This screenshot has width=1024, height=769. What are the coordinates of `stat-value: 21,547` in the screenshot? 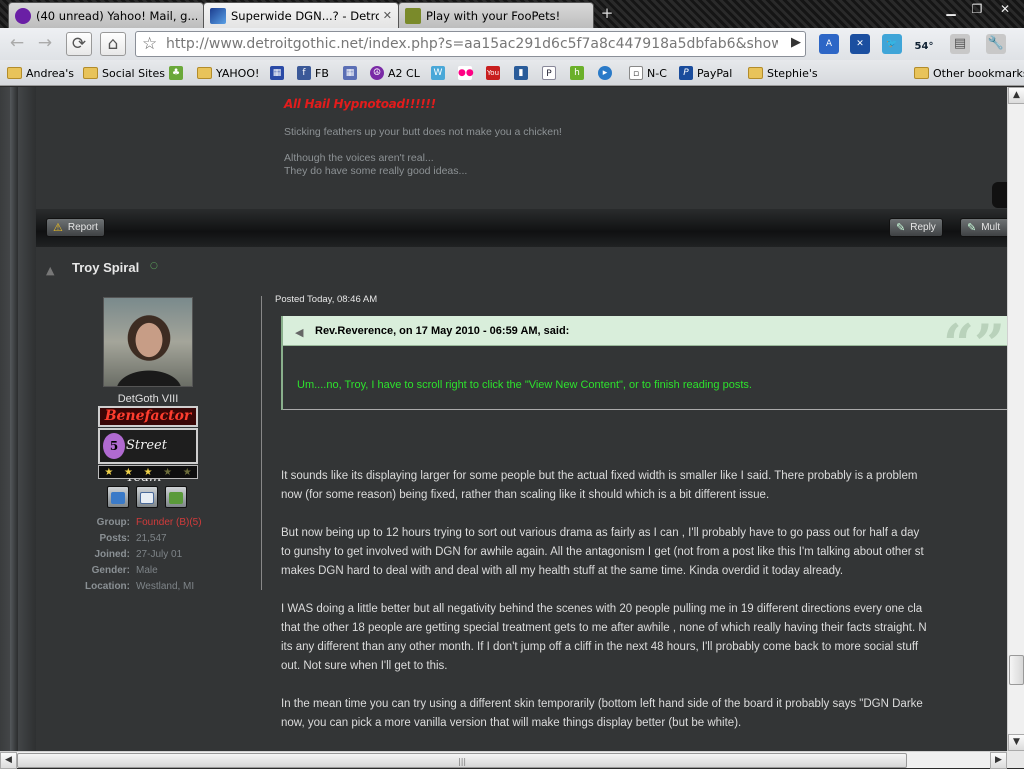 It's located at (151, 538).